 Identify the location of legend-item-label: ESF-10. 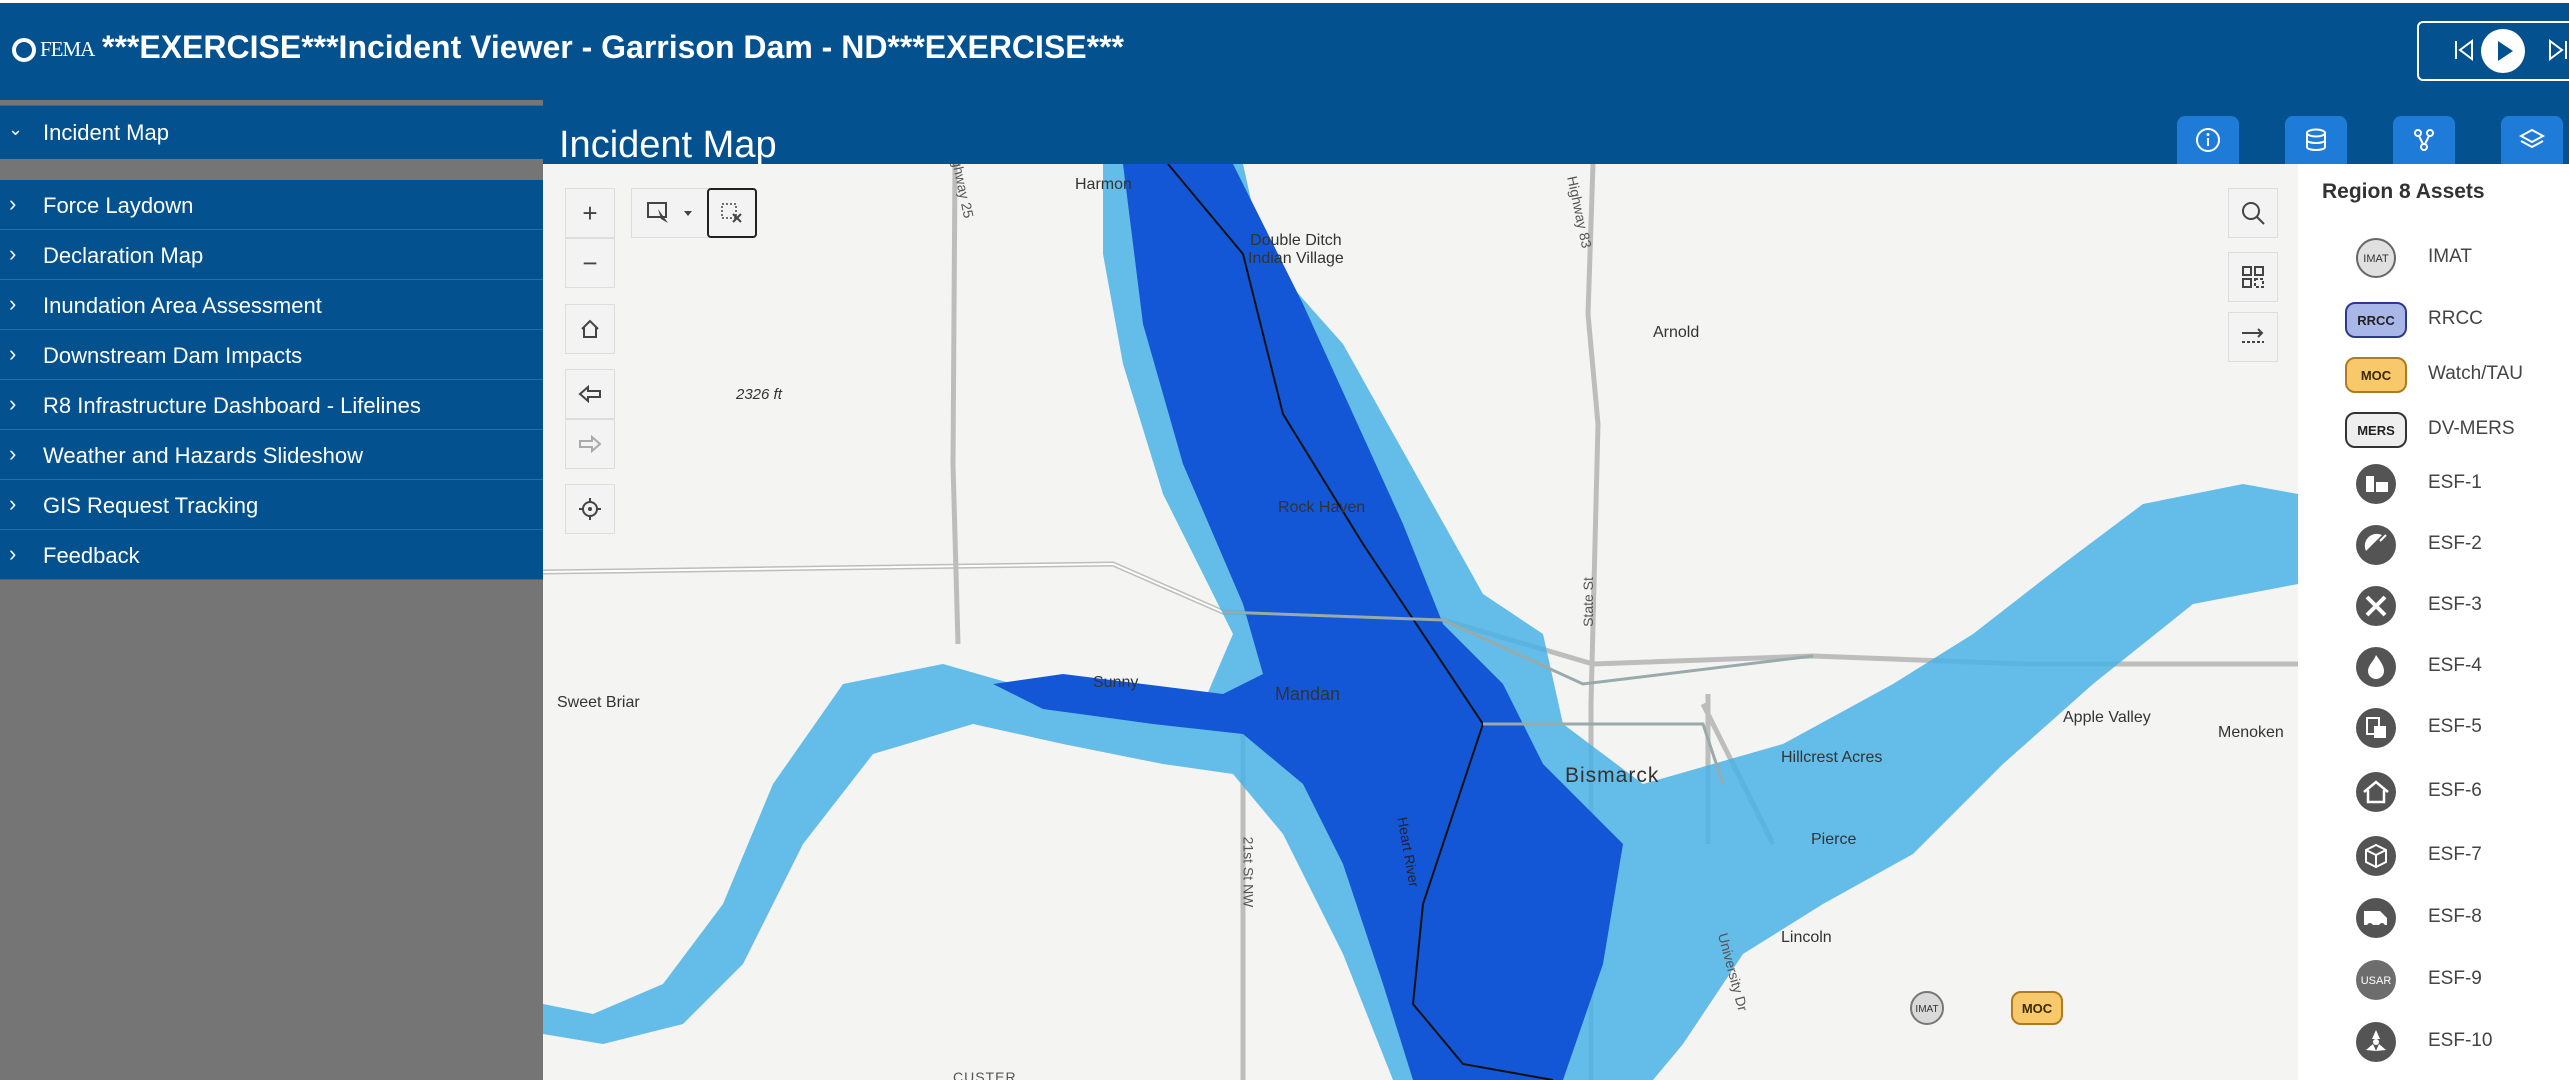
(2460, 1040).